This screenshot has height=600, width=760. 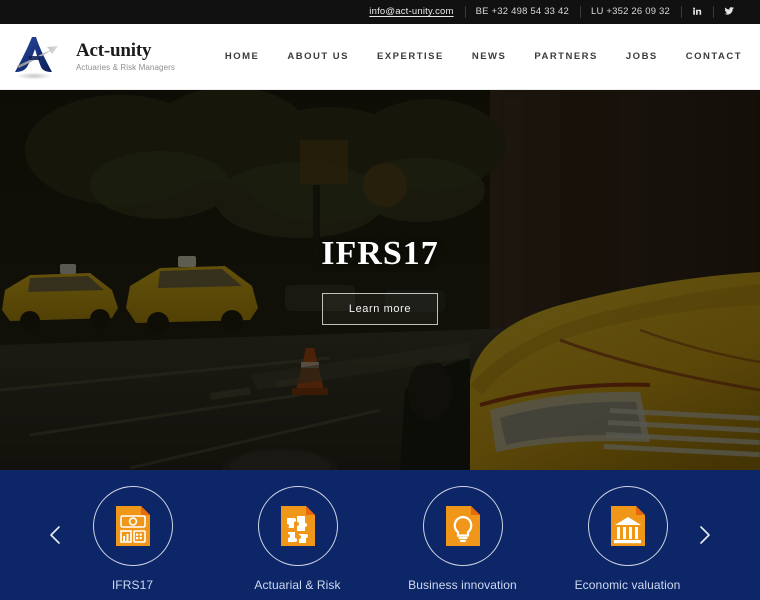 I want to click on email-link: info@act-unity.com, so click(x=411, y=12).